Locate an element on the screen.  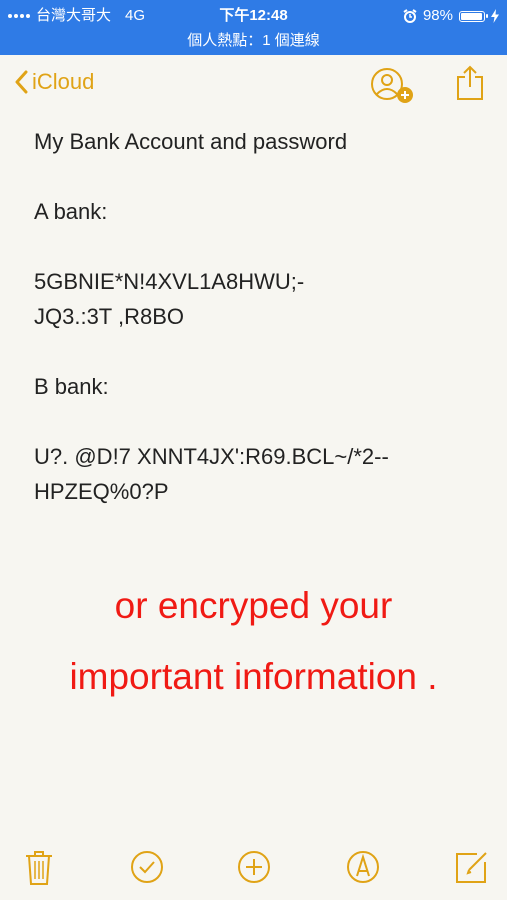
battery-icon is located at coordinates (473, 16).